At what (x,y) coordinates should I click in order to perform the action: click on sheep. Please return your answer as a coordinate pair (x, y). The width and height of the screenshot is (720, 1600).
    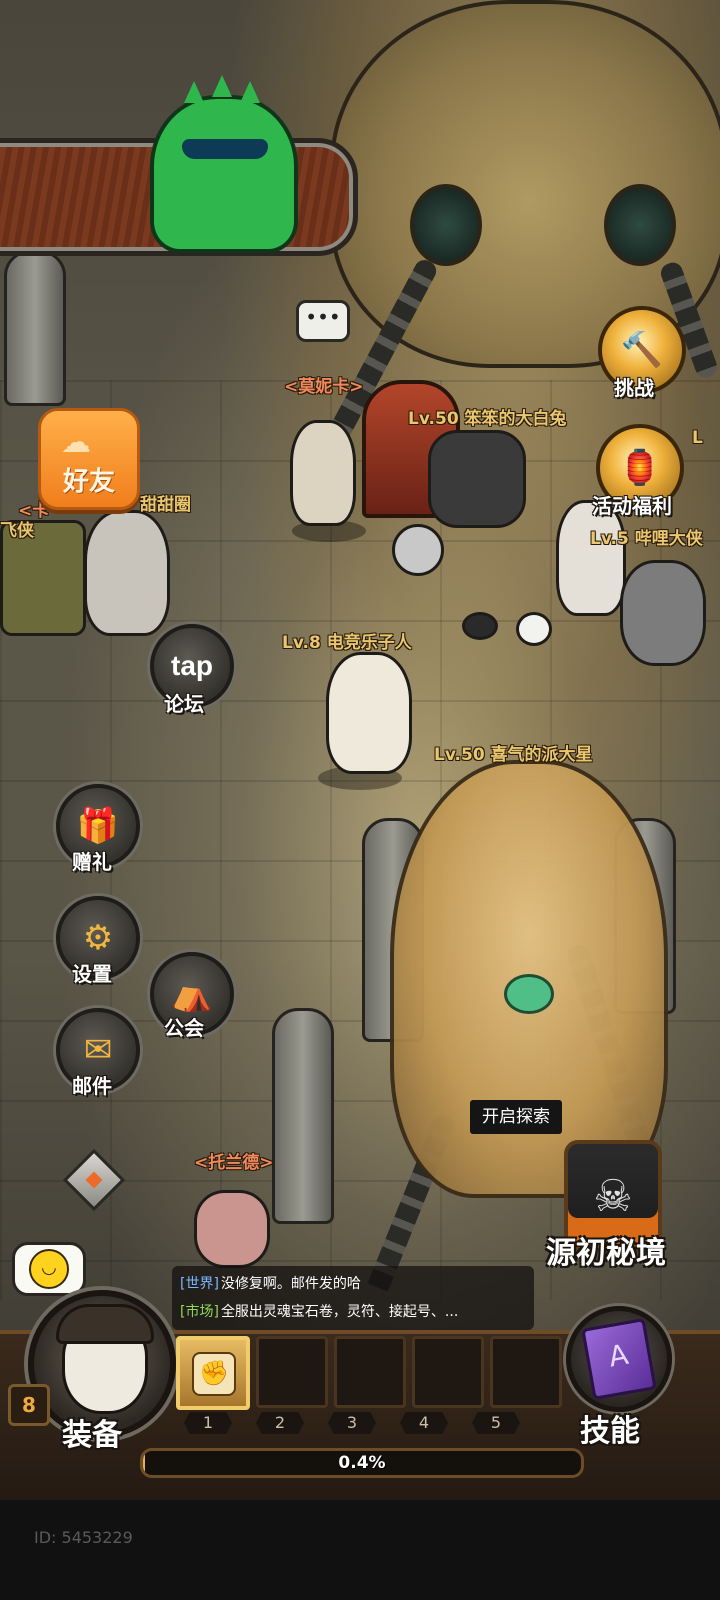
    Looking at the image, I should click on (534, 629).